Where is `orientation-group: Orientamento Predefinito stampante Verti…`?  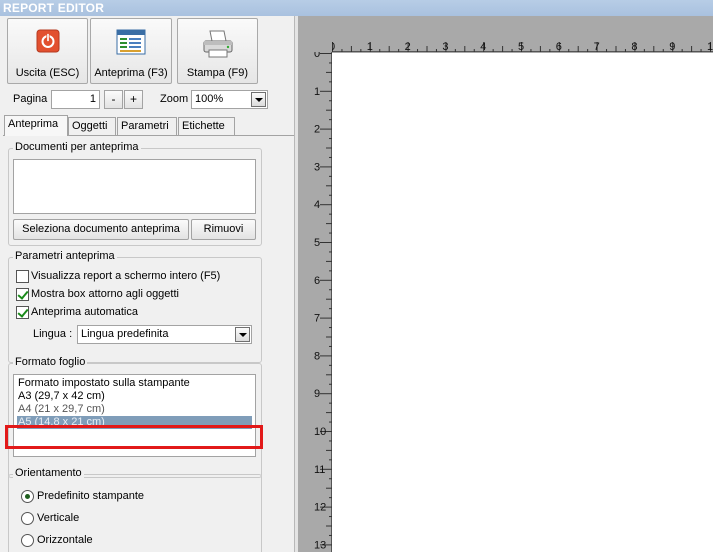
orientation-group: Orientamento Predefinito stampante Verti… is located at coordinates (135, 509).